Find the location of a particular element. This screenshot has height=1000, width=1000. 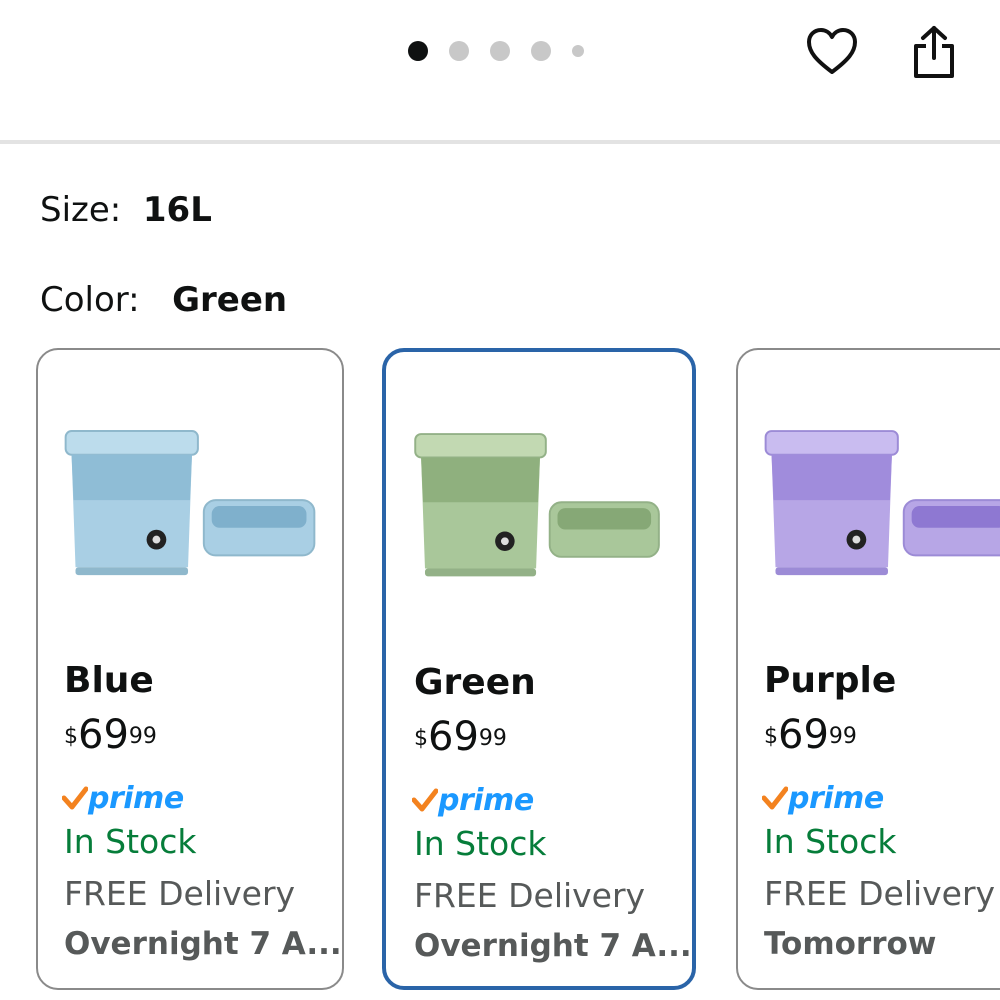

color-value: Green is located at coordinates (230, 300).